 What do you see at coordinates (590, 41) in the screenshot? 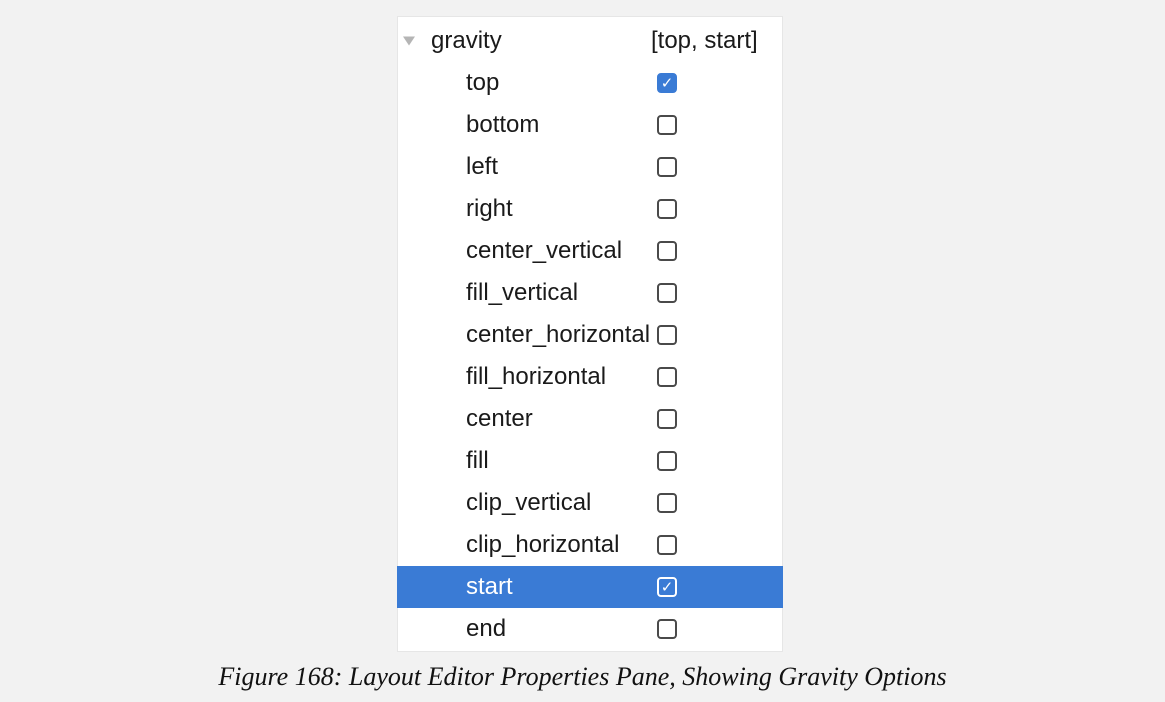
I see `property-row-gravity: gravity [top, start]` at bounding box center [590, 41].